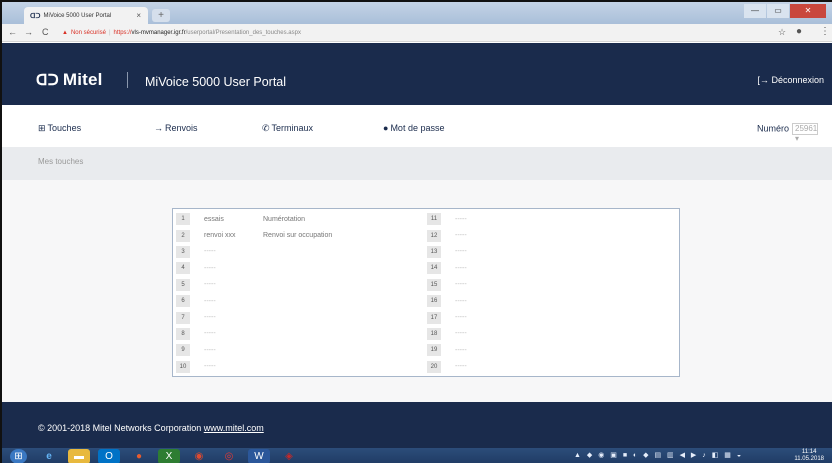  Describe the element at coordinates (259, 456) in the screenshot. I see `word-icon: W` at that location.